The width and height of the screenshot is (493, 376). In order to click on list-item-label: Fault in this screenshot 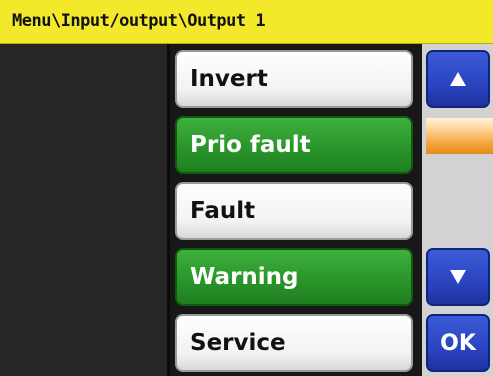, I will do `click(223, 211)`.